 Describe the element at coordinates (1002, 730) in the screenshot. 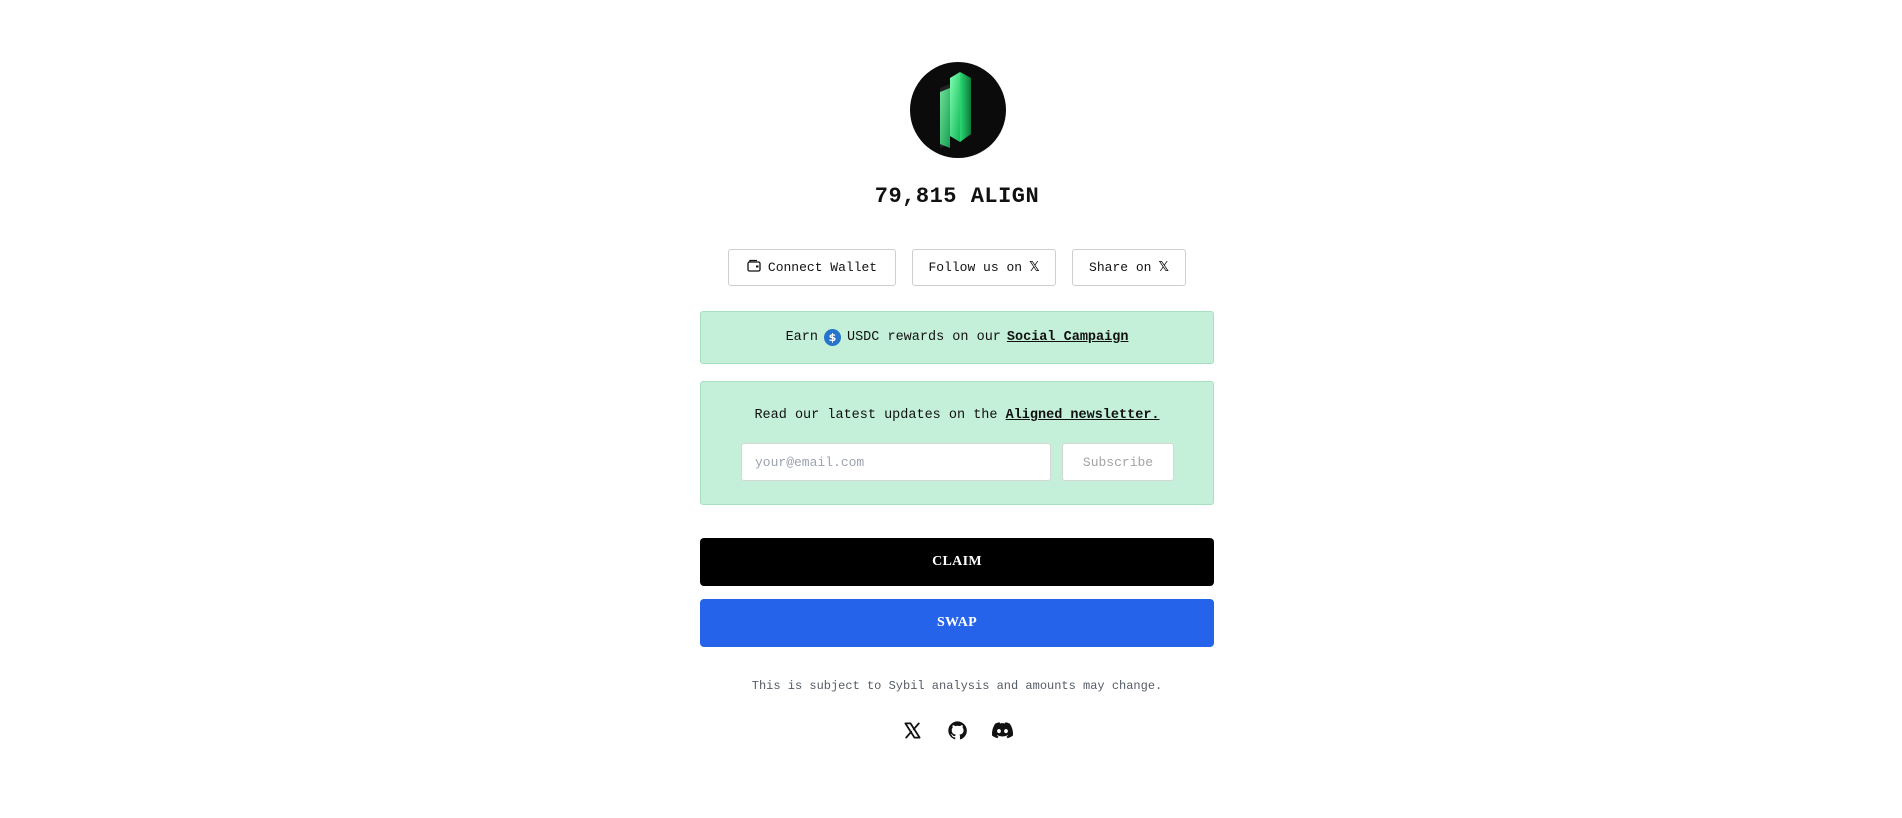

I see `discord-icon` at that location.